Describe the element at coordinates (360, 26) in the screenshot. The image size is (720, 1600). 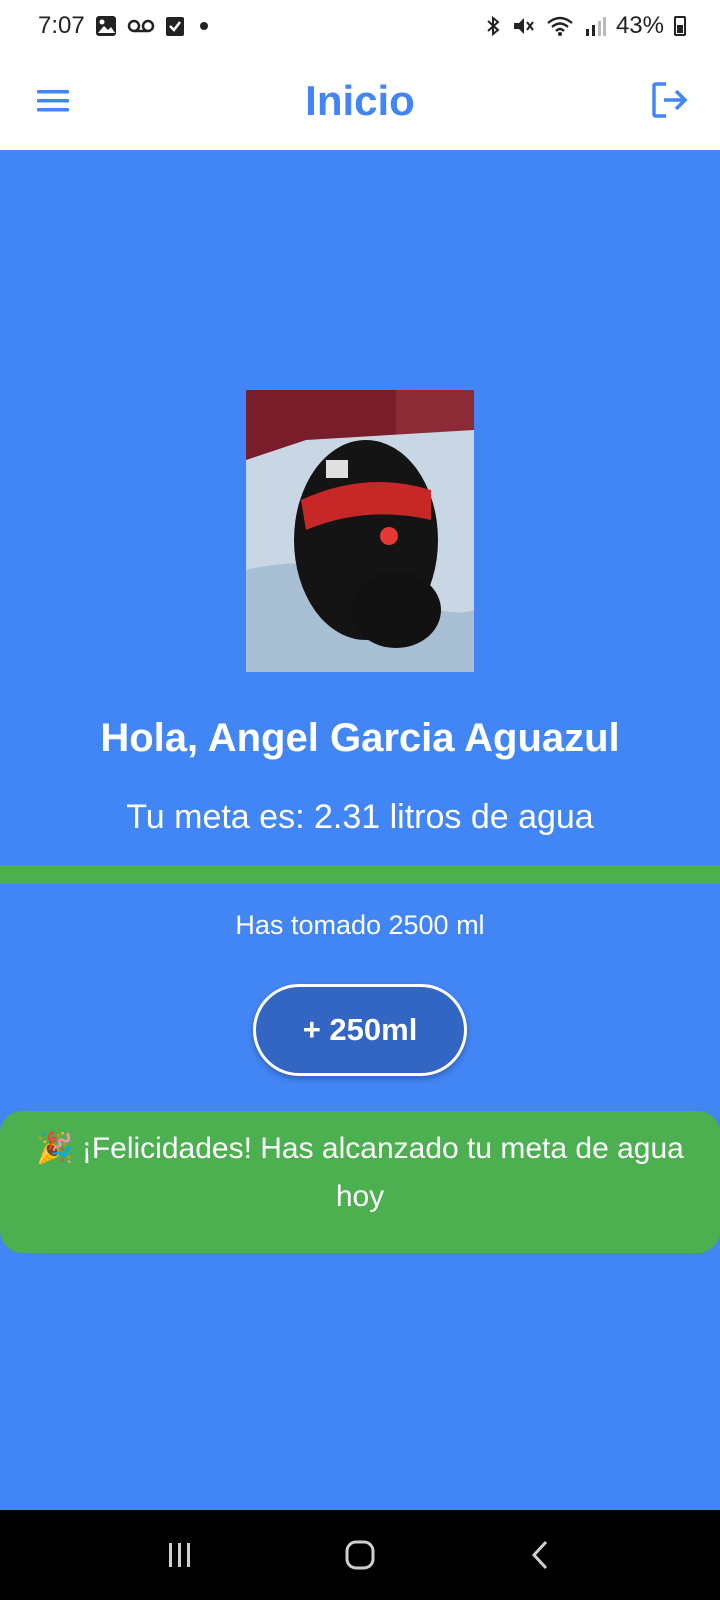
I see `status-bar: 7:07 43%` at that location.